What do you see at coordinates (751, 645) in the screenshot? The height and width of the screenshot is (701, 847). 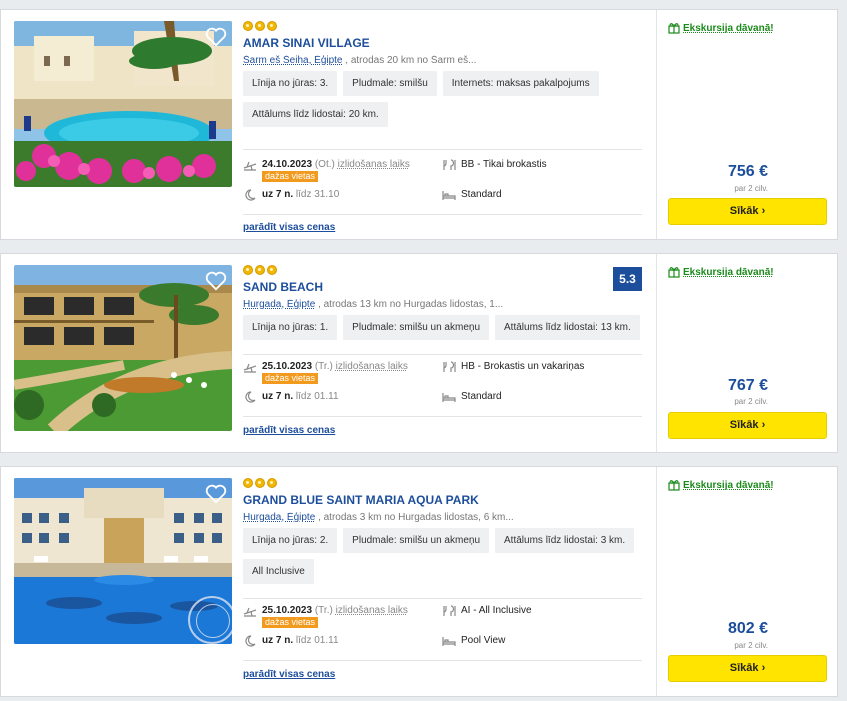 I see `price-per: par 2 cilv.` at bounding box center [751, 645].